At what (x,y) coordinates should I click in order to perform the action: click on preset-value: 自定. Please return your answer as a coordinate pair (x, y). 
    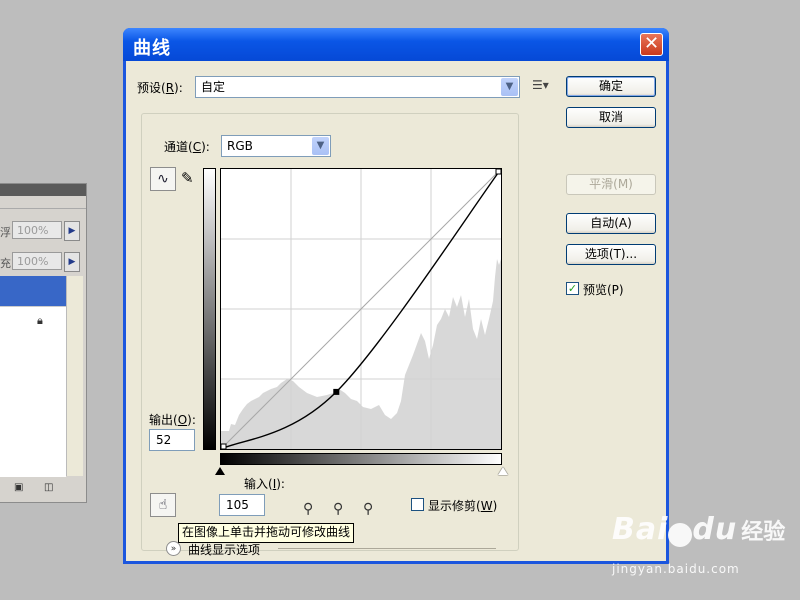
    Looking at the image, I should click on (213, 87).